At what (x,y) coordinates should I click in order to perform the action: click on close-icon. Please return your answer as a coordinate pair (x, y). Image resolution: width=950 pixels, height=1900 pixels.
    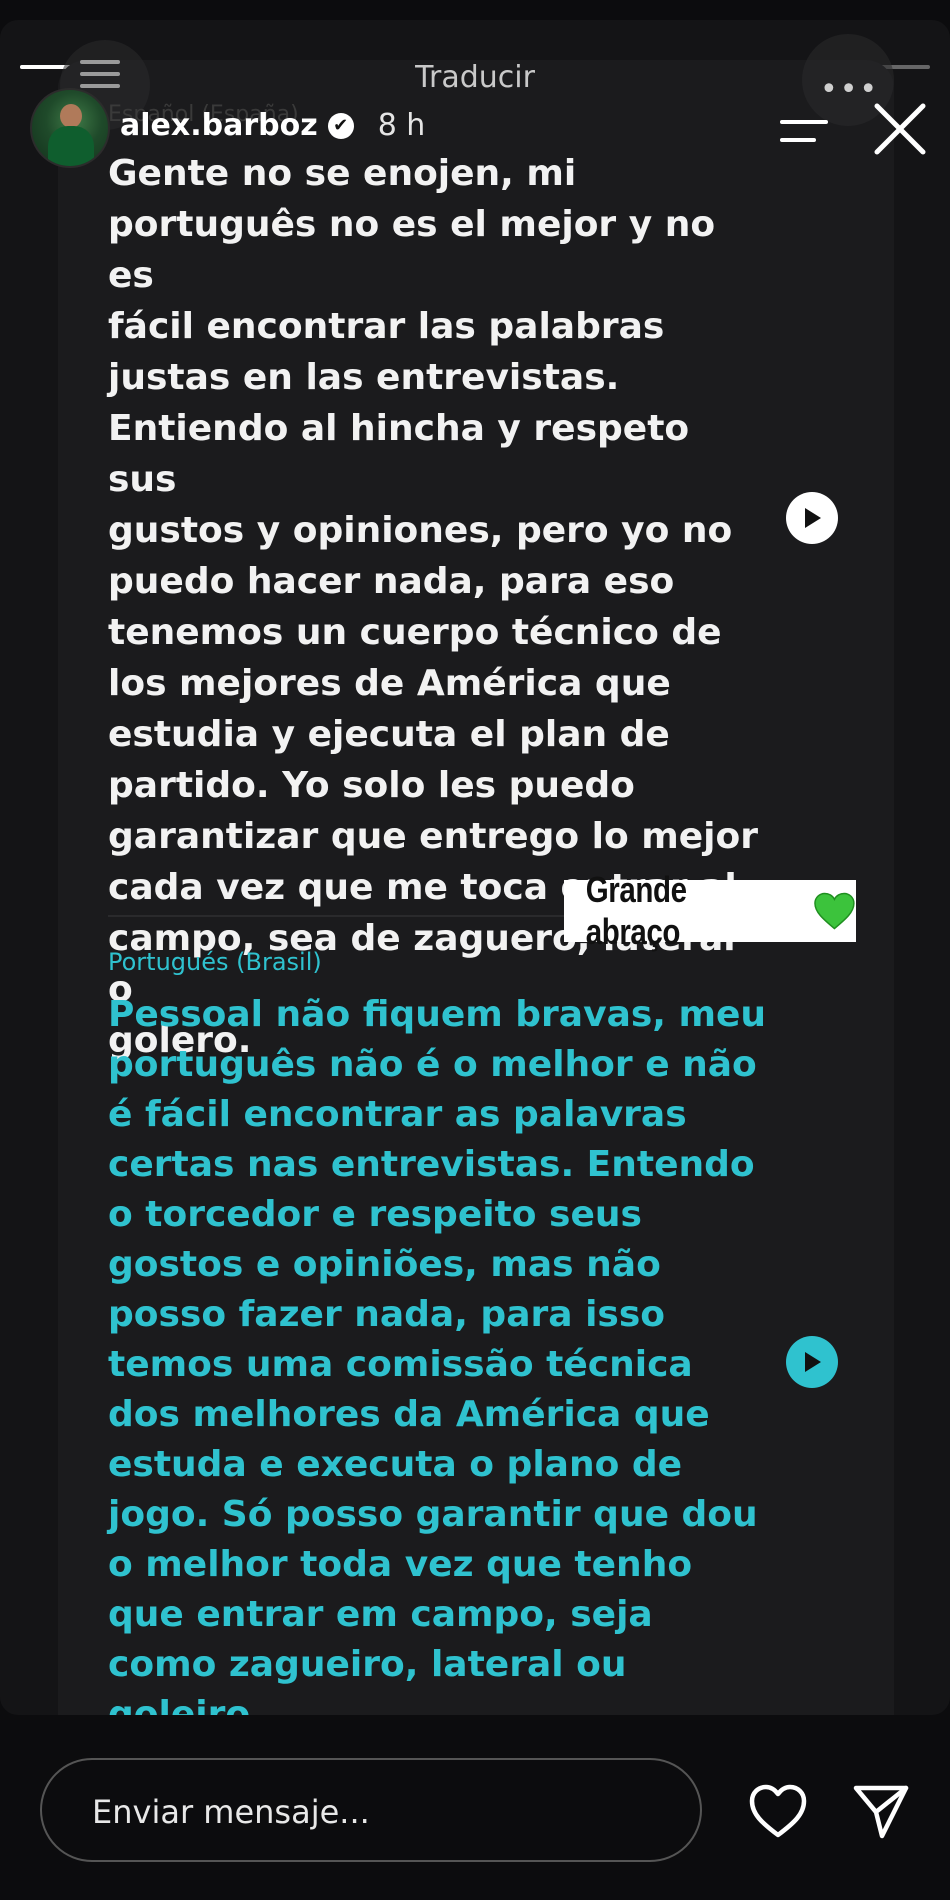
    Looking at the image, I should click on (900, 129).